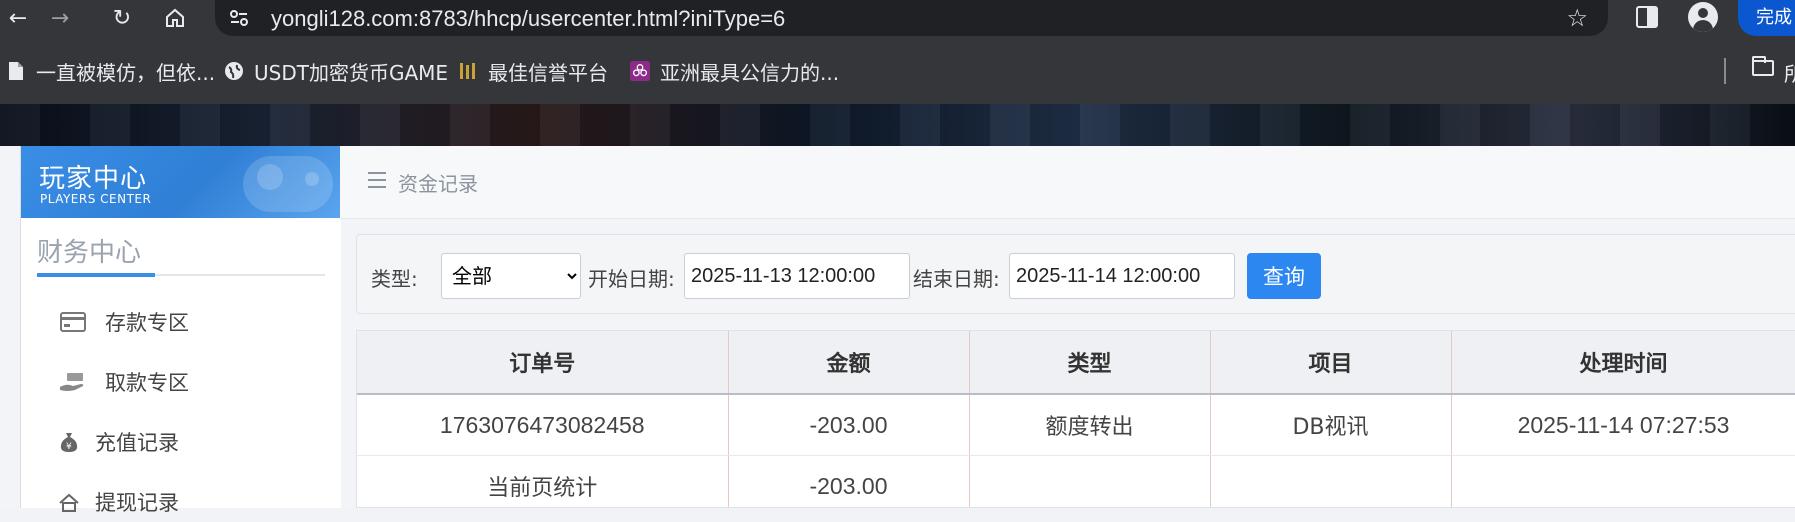 The height and width of the screenshot is (522, 1795). Describe the element at coordinates (511, 276) in the screenshot. I see `type-select: 全部` at that location.